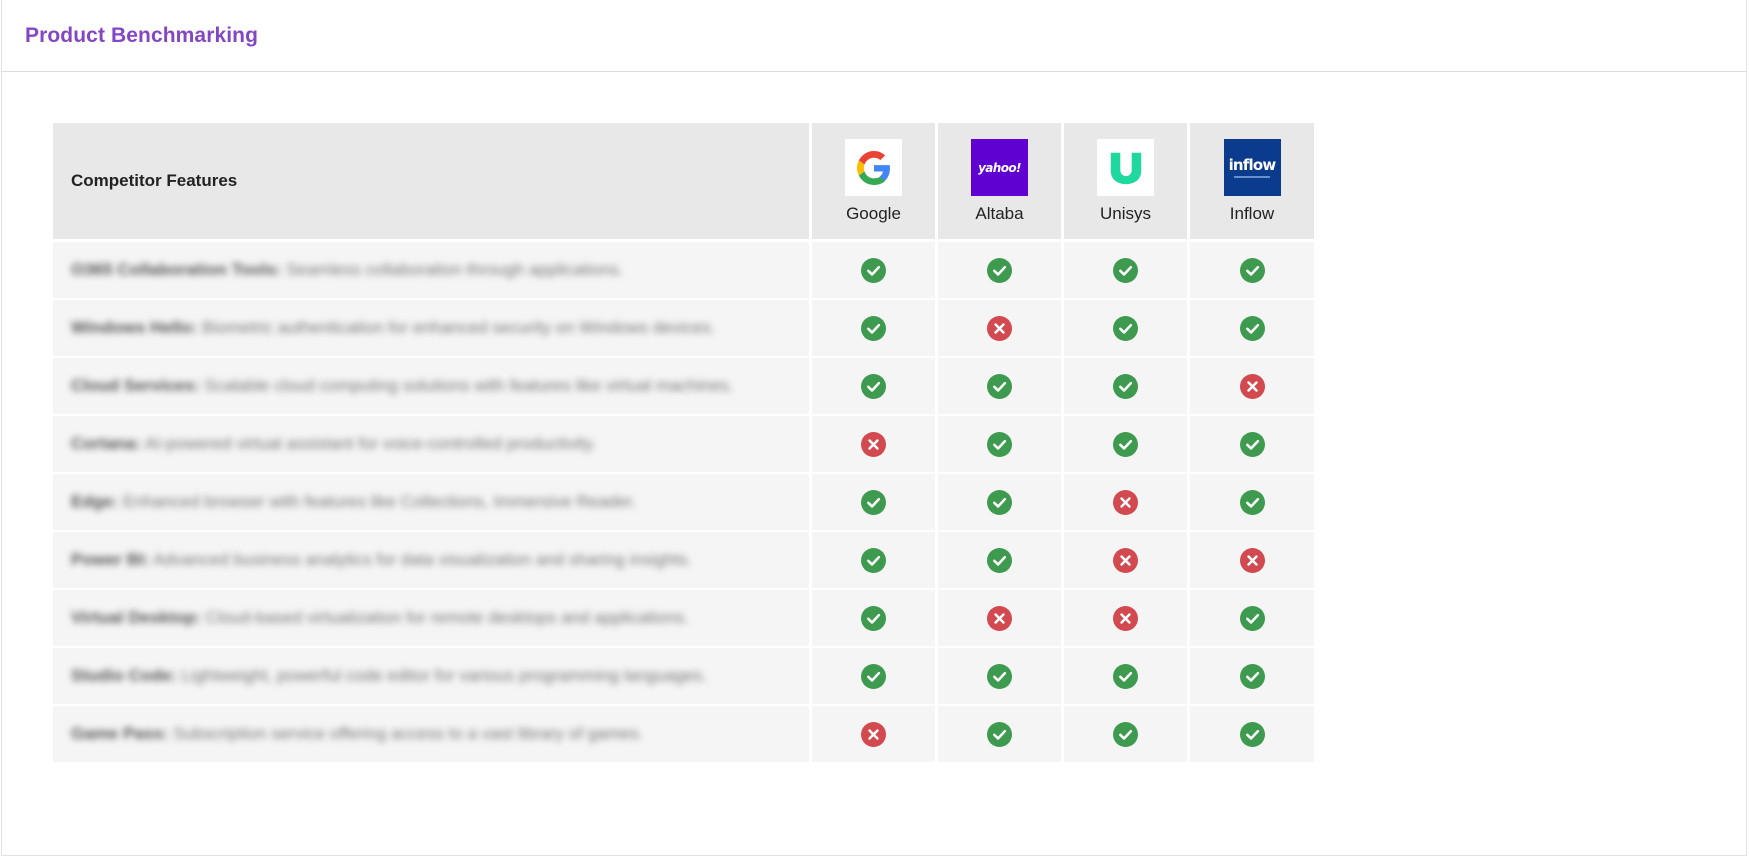  What do you see at coordinates (142, 35) in the screenshot?
I see `page-title: Product Benchmarking` at bounding box center [142, 35].